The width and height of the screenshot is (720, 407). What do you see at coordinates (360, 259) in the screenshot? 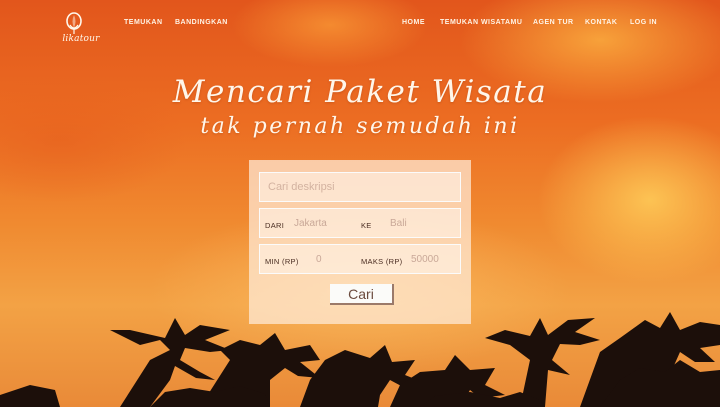
I see `price-field: MIN (RP) MAKS (RP)` at bounding box center [360, 259].